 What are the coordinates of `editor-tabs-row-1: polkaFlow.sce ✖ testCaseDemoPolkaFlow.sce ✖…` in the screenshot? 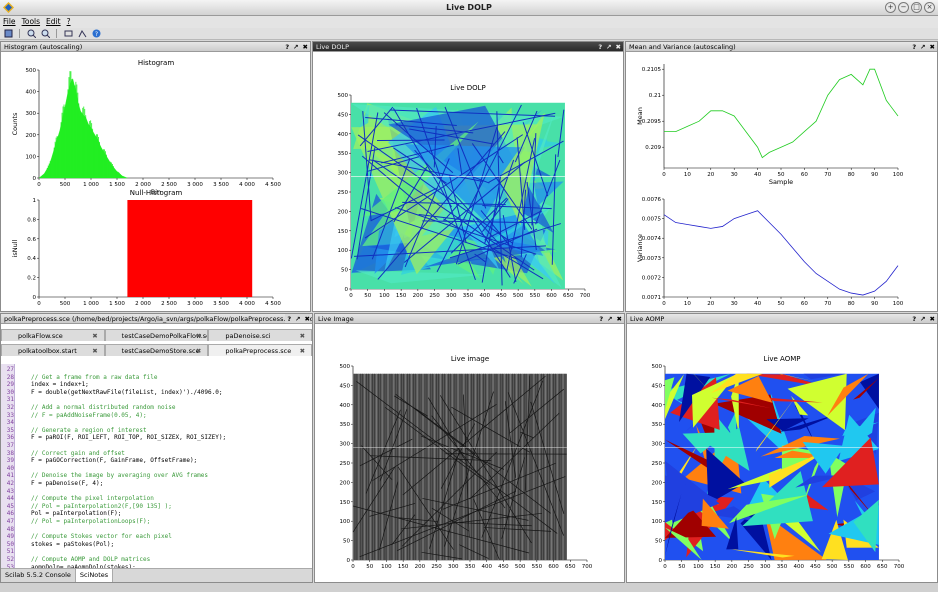 It's located at (157, 335).